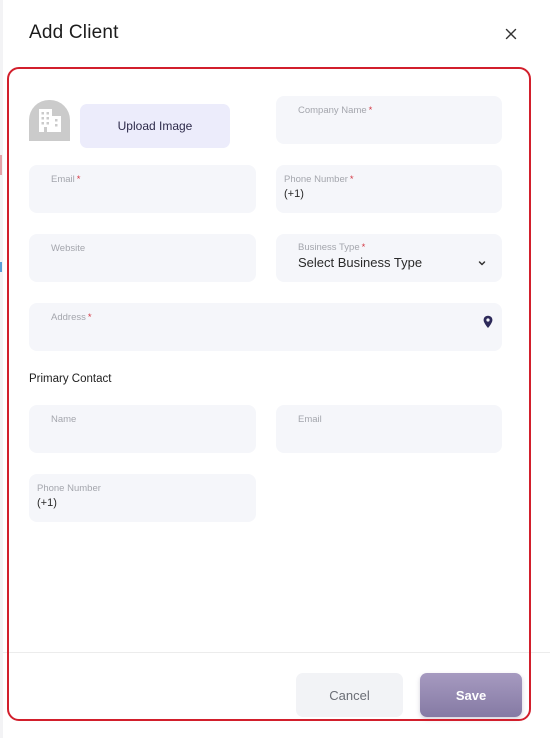 The height and width of the screenshot is (738, 550). I want to click on footer-divider, so click(276, 652).